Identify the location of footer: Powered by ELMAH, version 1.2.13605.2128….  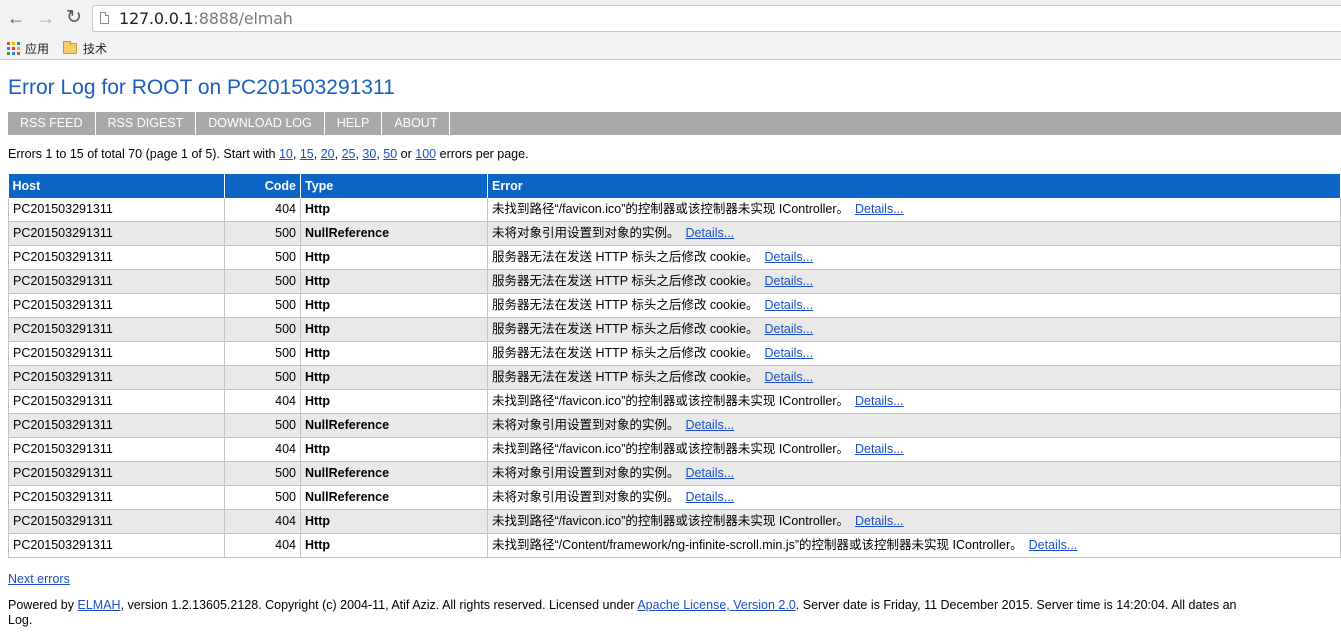
(674, 613).